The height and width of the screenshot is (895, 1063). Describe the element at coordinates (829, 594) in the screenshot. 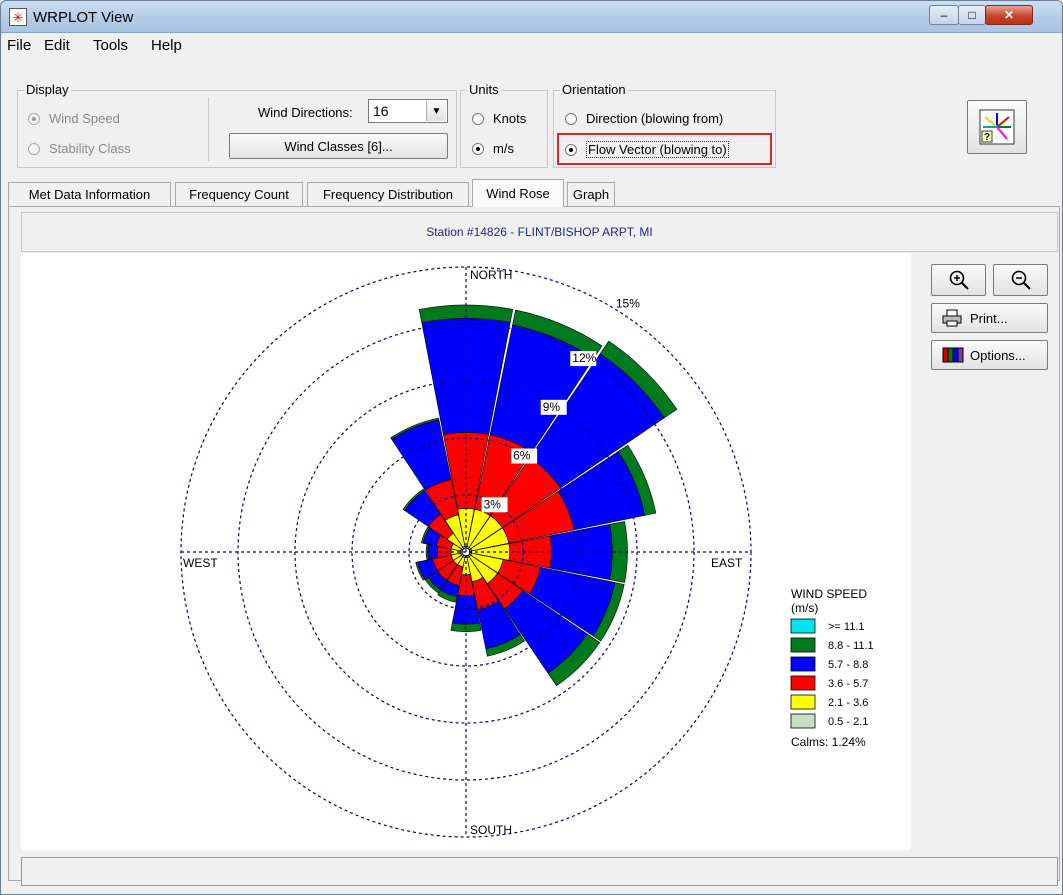

I see `legend-title: WIND SPEED` at that location.